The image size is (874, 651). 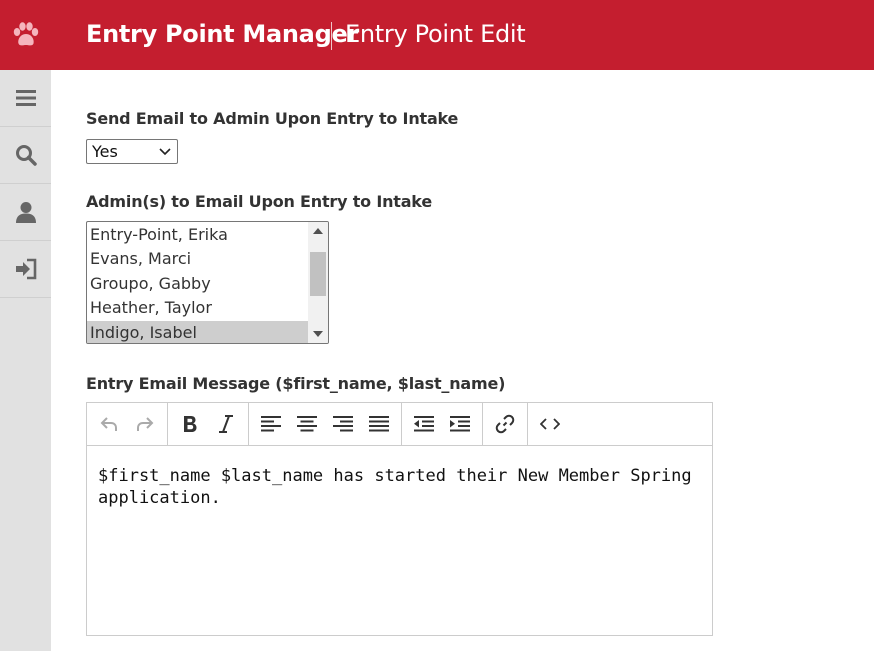 I want to click on logout-icon, so click(x=26, y=269).